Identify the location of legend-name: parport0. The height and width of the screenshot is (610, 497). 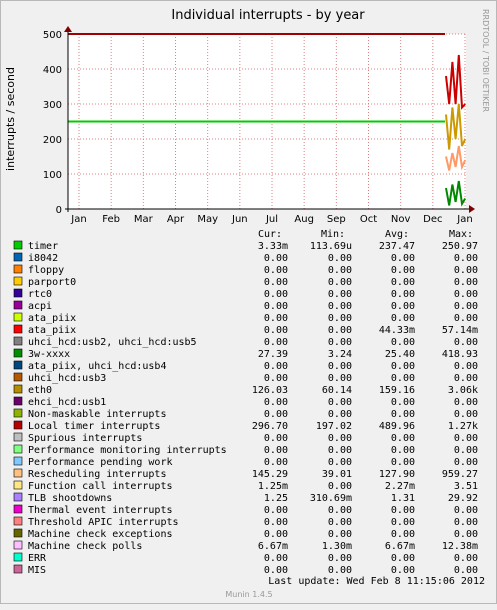
(52, 282).